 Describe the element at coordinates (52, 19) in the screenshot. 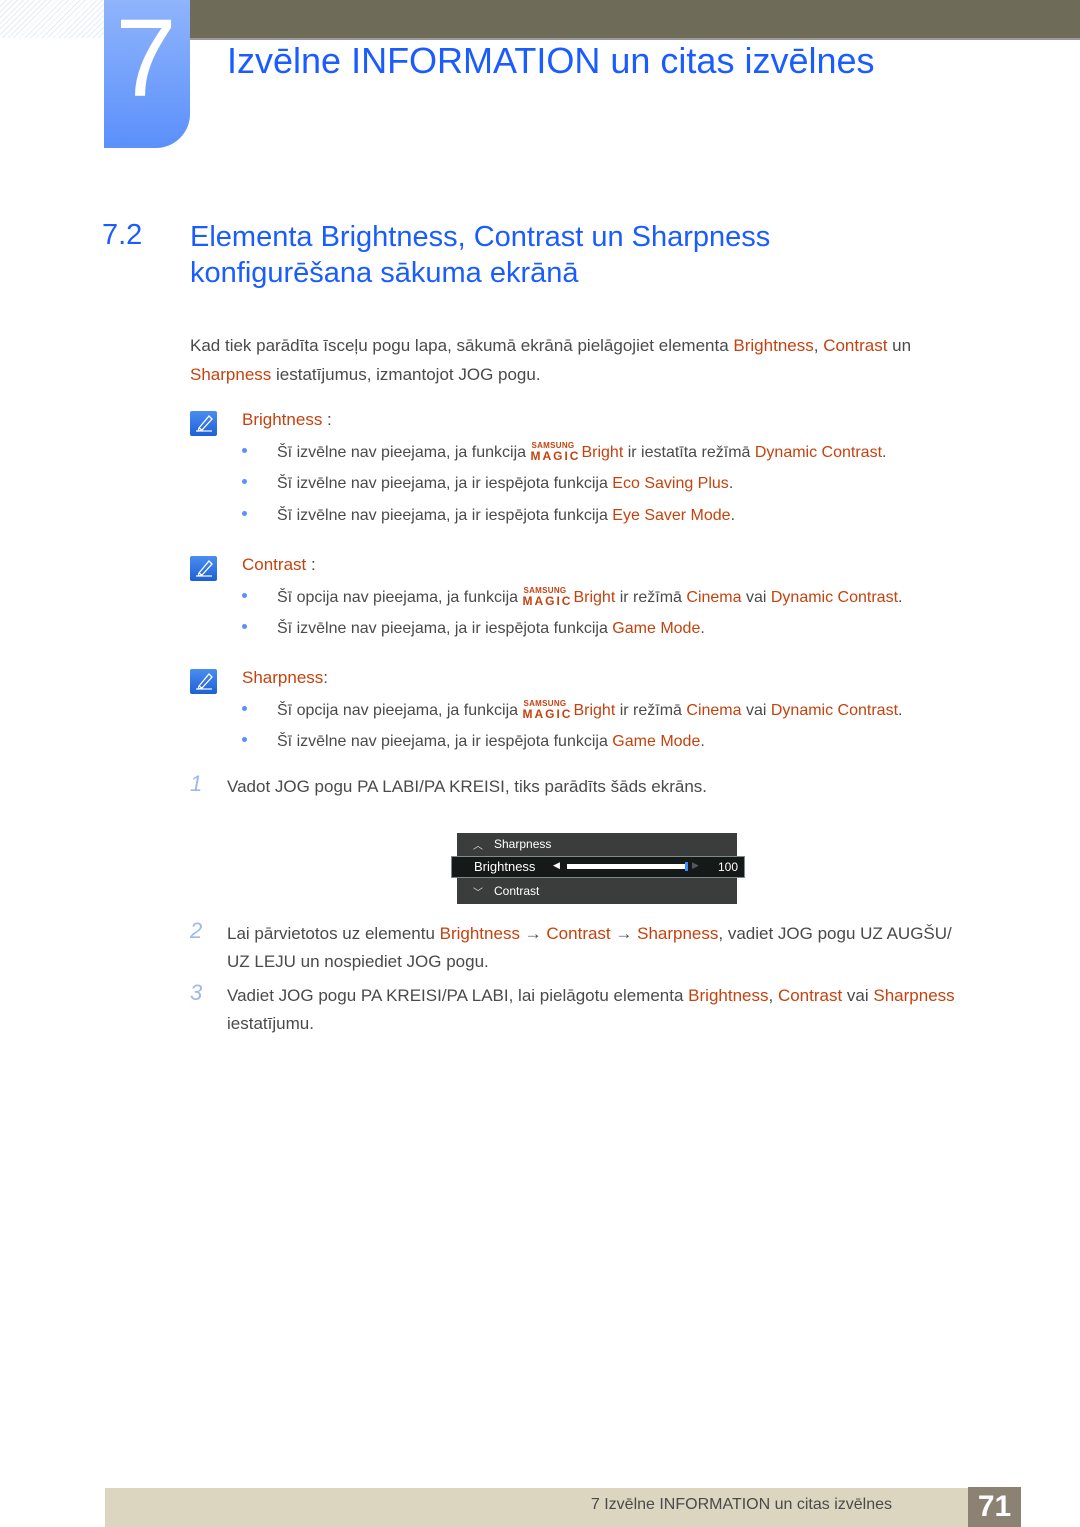

I see `header-hatch-decoration` at that location.